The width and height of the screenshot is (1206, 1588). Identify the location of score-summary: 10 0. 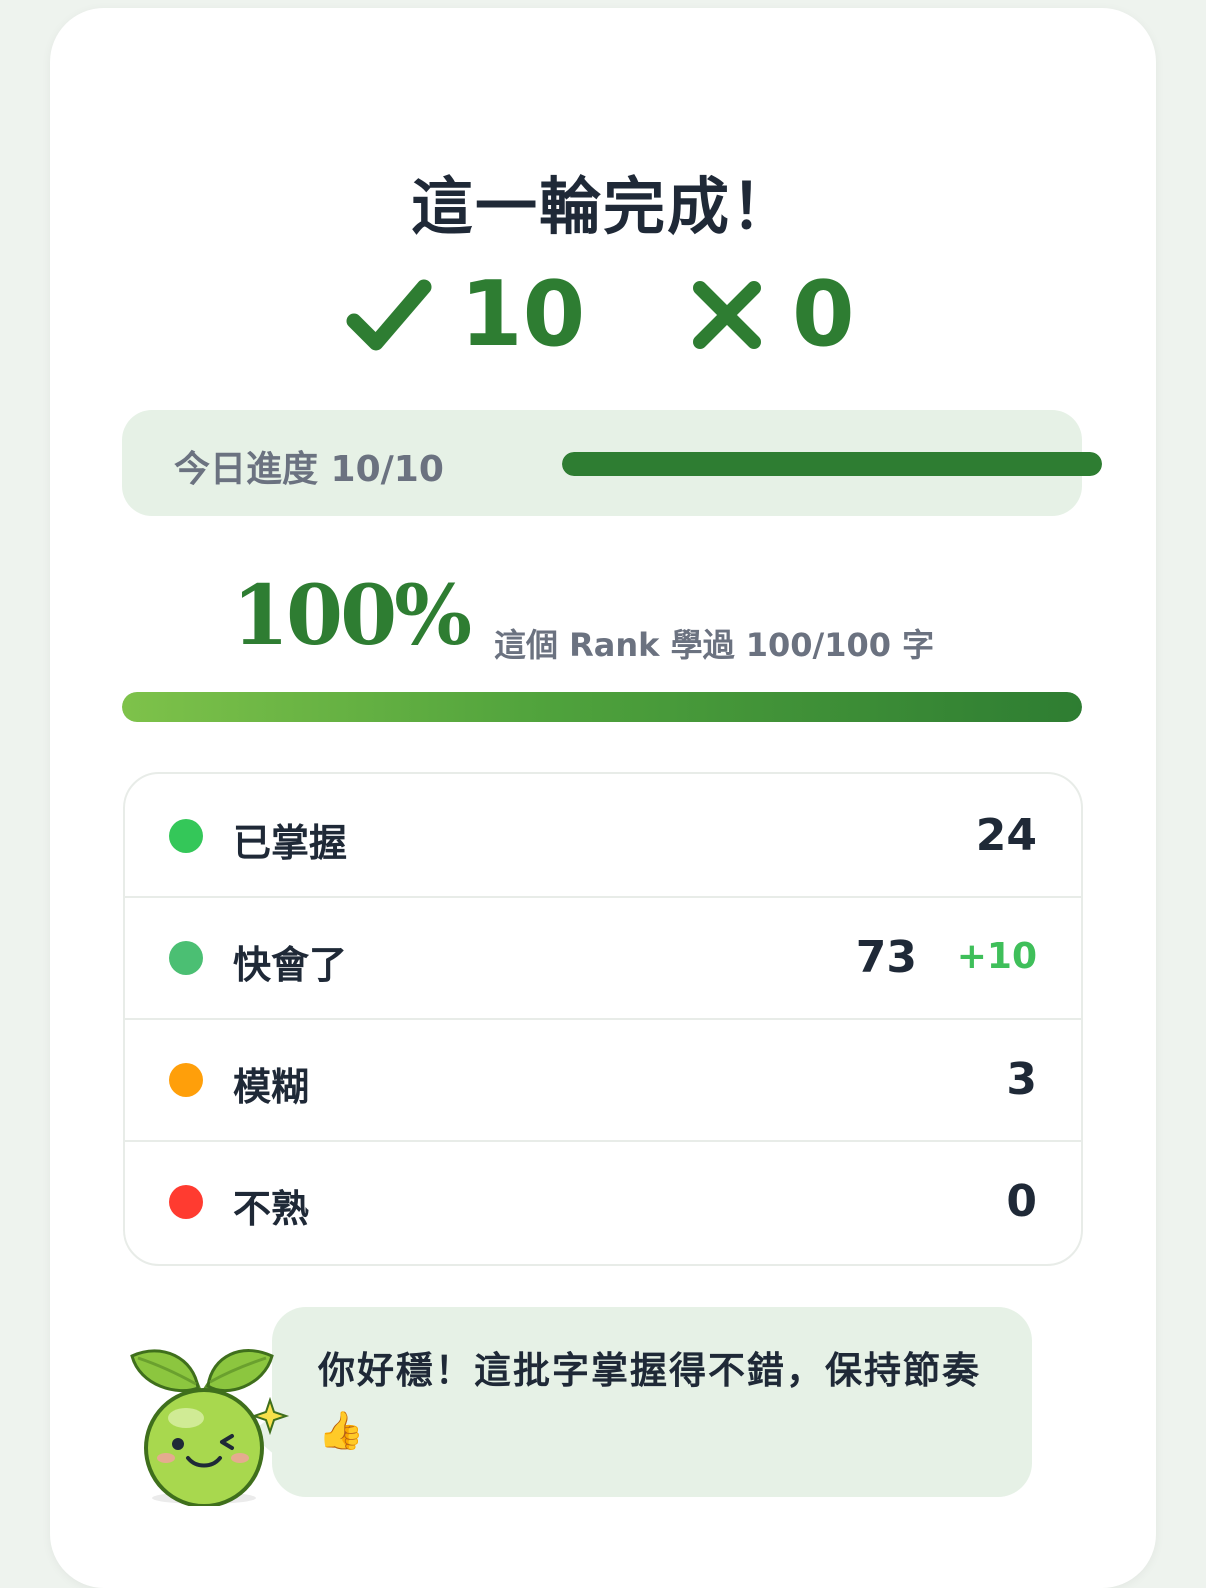
(603, 320).